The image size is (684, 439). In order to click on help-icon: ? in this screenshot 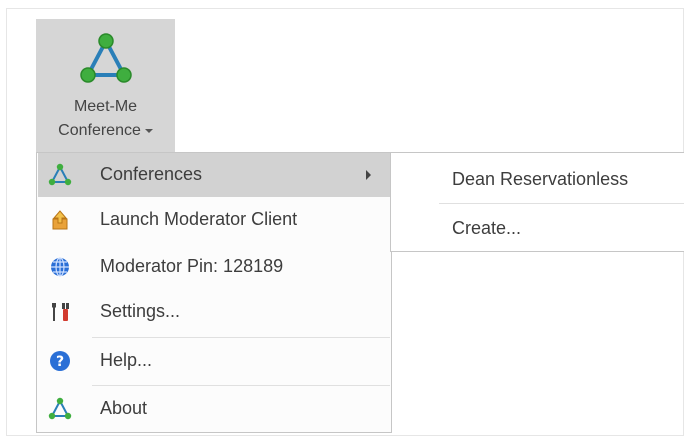, I will do `click(60, 361)`.